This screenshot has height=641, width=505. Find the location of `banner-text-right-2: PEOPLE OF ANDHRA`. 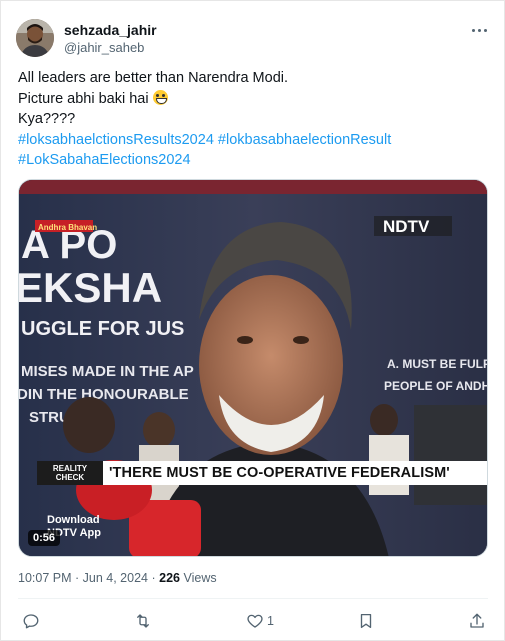

banner-text-right-2: PEOPLE OF ANDHRA is located at coordinates (436, 386).